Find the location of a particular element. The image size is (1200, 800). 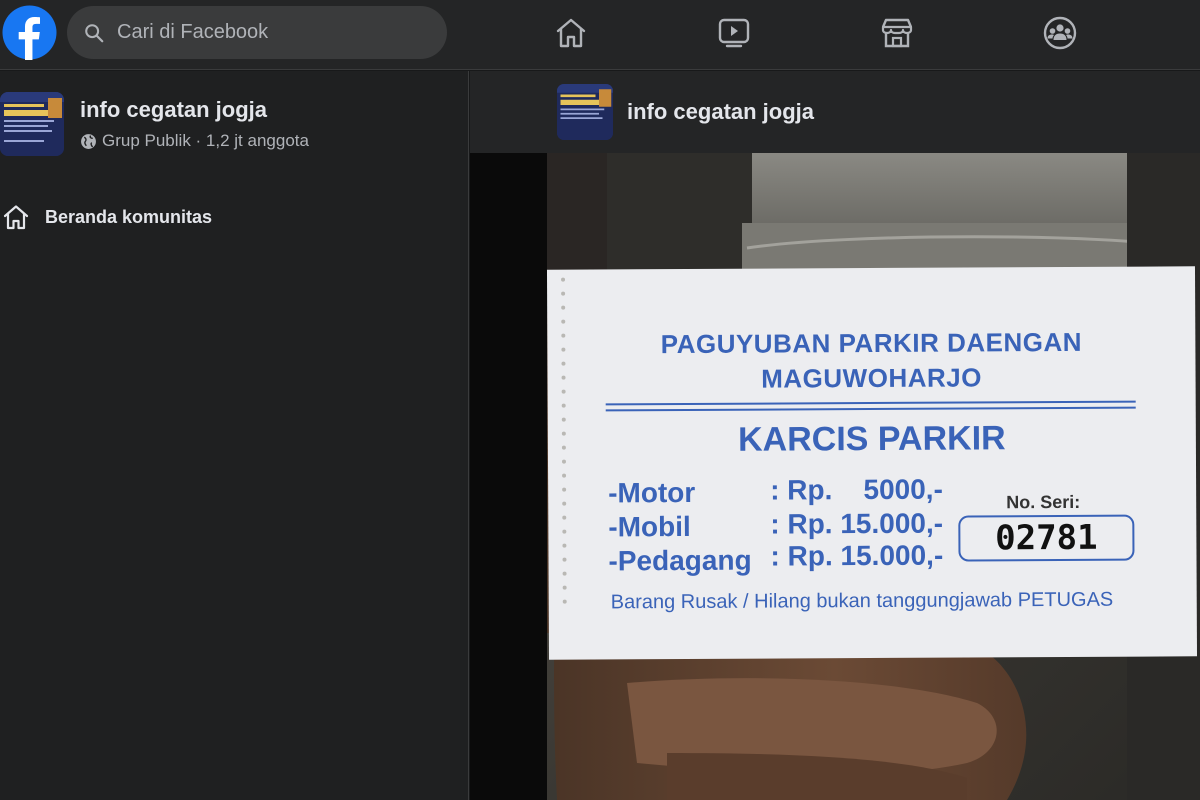

ticket-perforation is located at coordinates (564, 440).